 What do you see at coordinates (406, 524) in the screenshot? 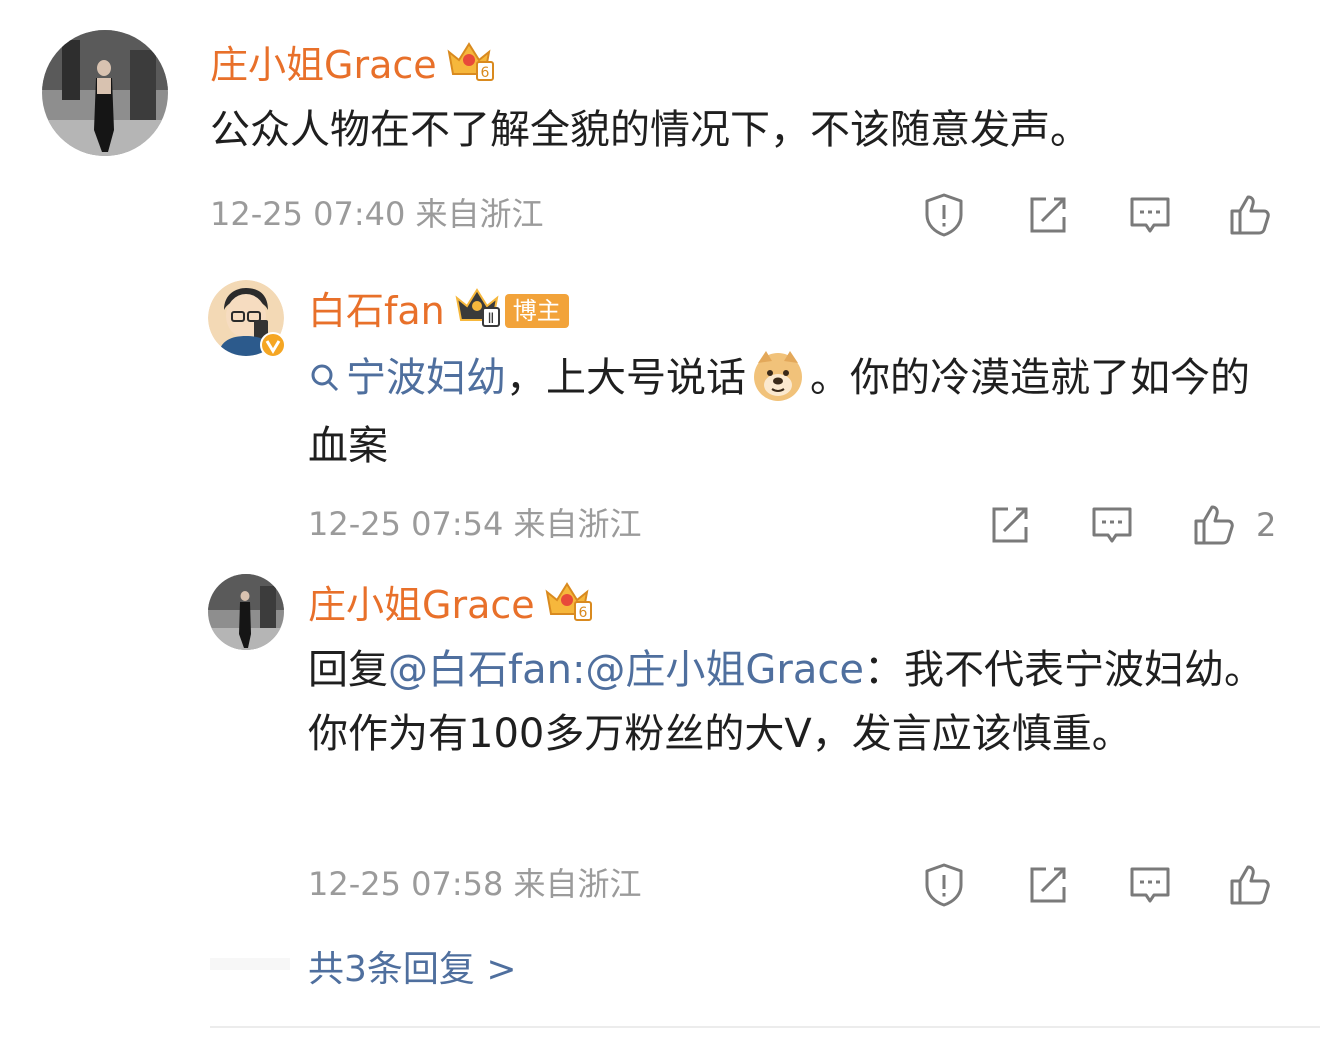
I see `reply-1-time: 12-25 07:54` at bounding box center [406, 524].